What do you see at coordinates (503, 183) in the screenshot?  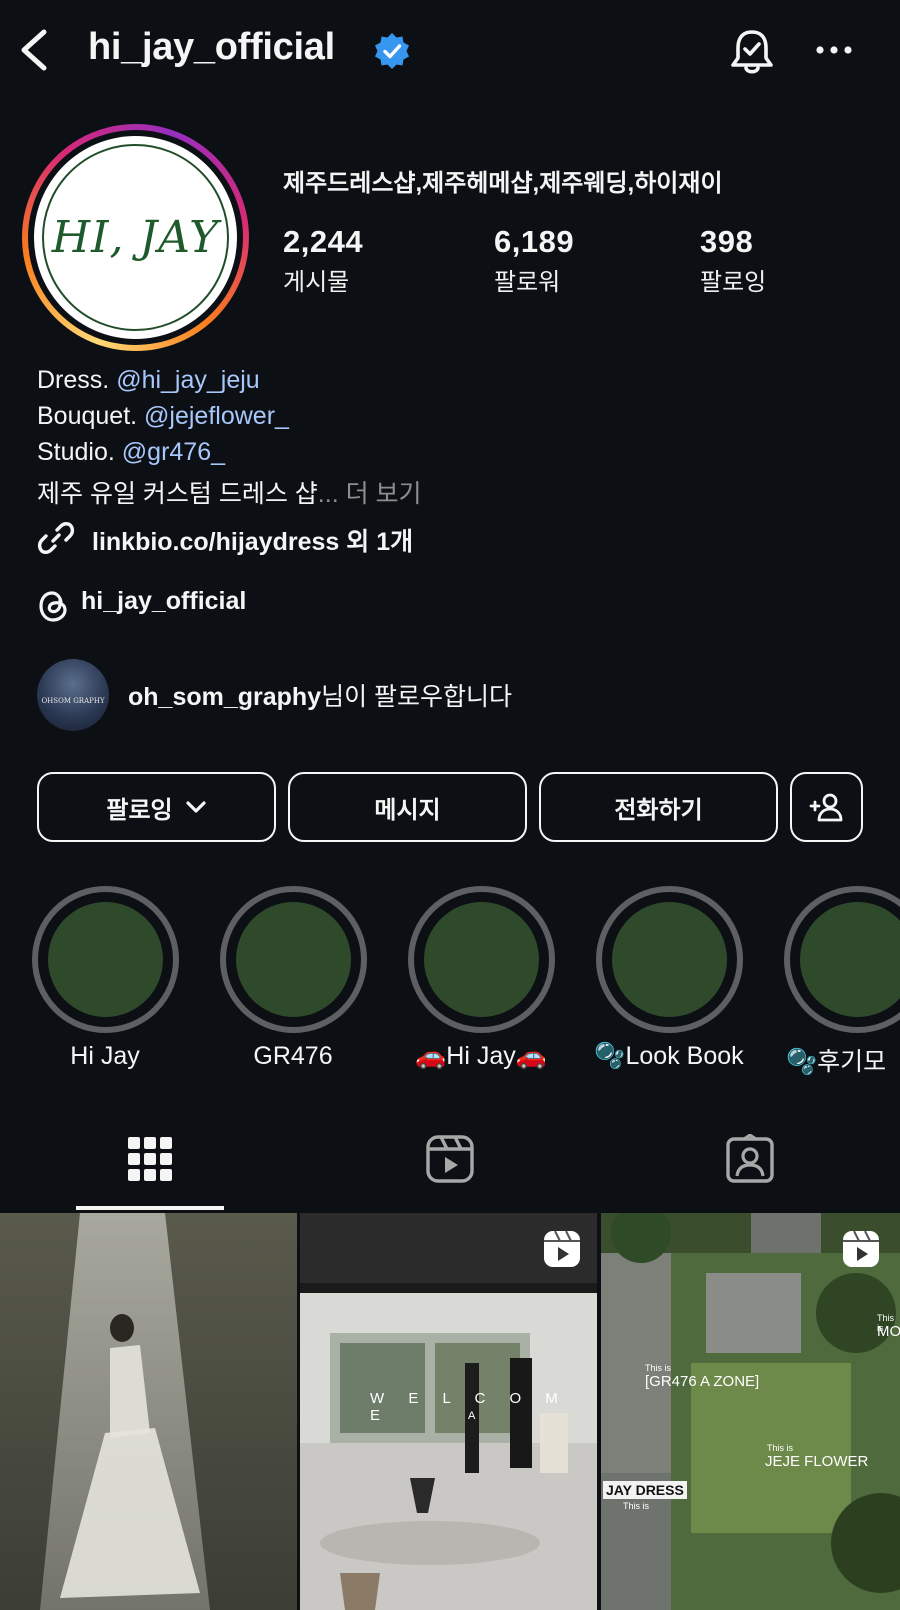 I see `profile-category: 제주드레스샵,제주헤메샵,제주웨딩,하이재이` at bounding box center [503, 183].